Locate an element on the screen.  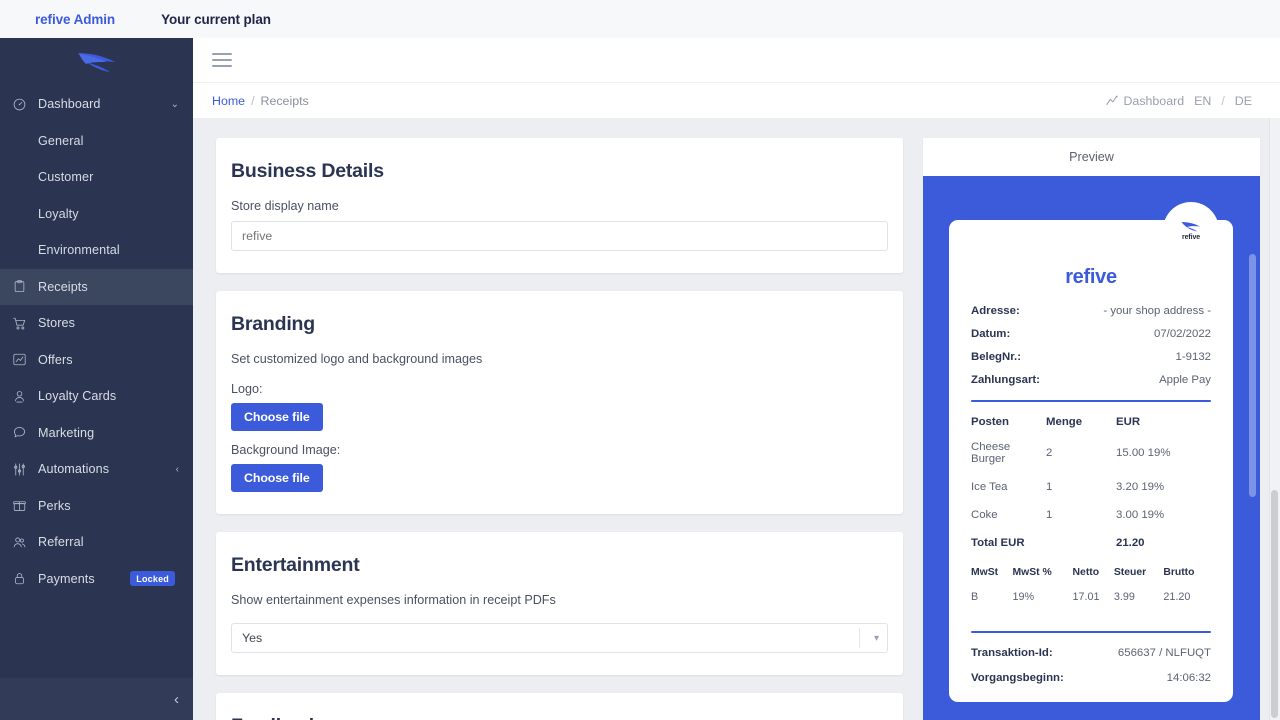
receipt-tax-col-header: Netto is located at coordinates (1086, 572).